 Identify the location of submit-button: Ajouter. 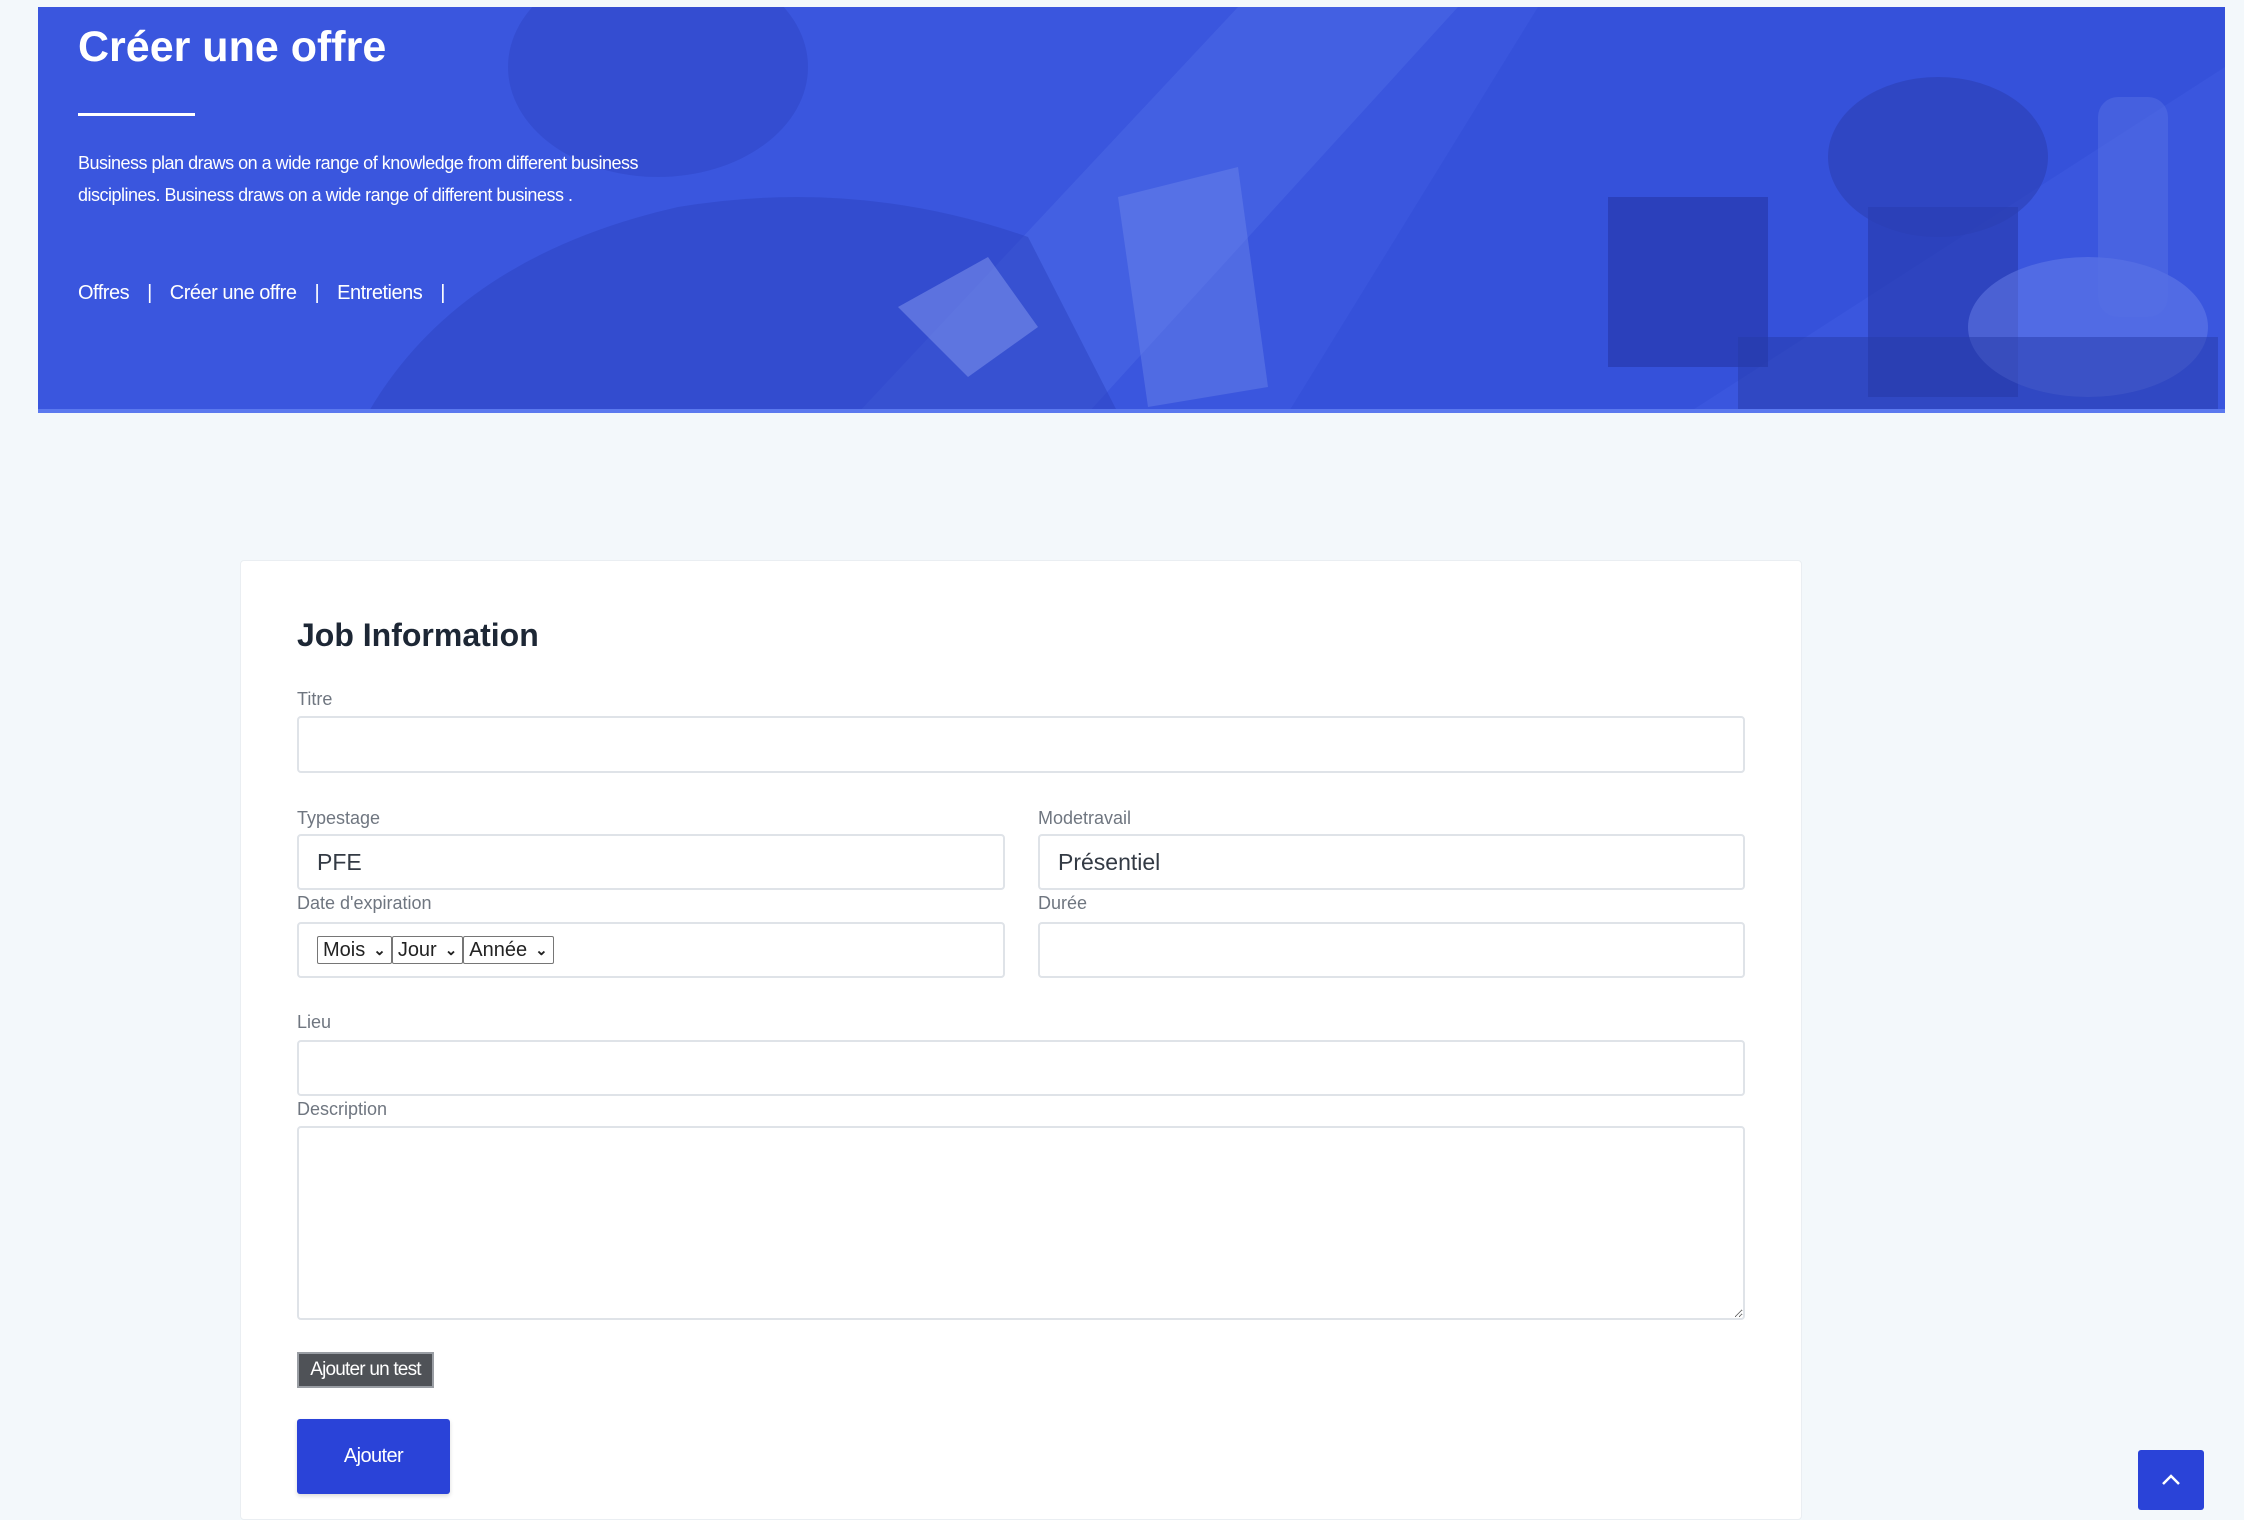
(373, 1456).